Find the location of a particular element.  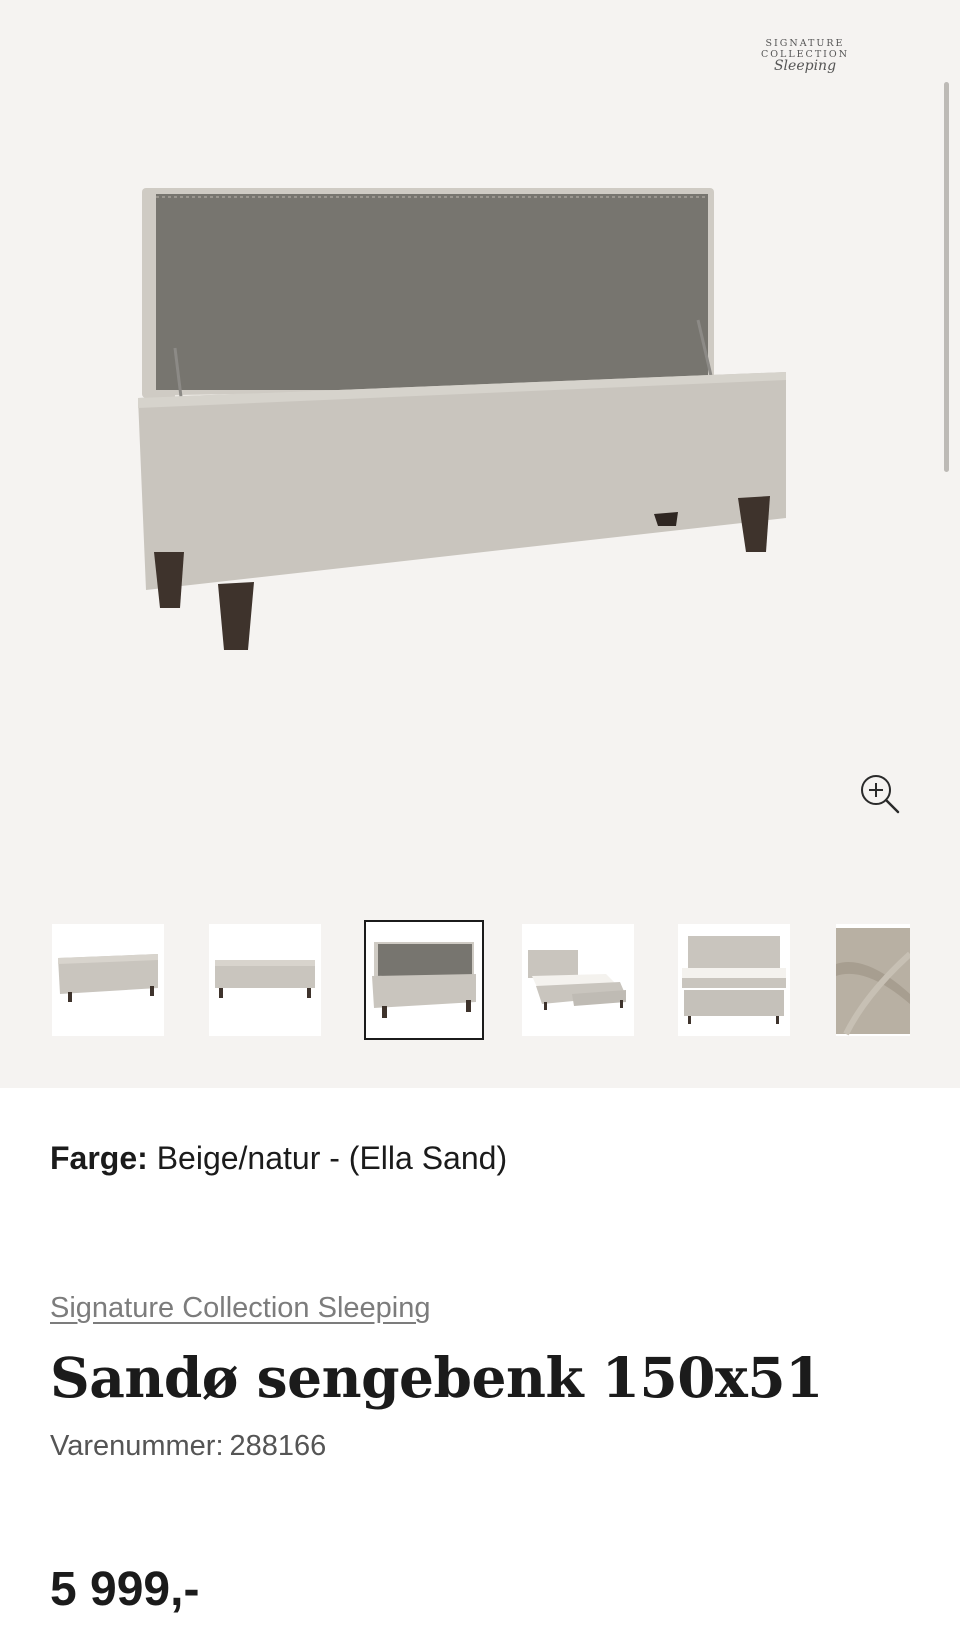

zoom-in-icon is located at coordinates (880, 794).